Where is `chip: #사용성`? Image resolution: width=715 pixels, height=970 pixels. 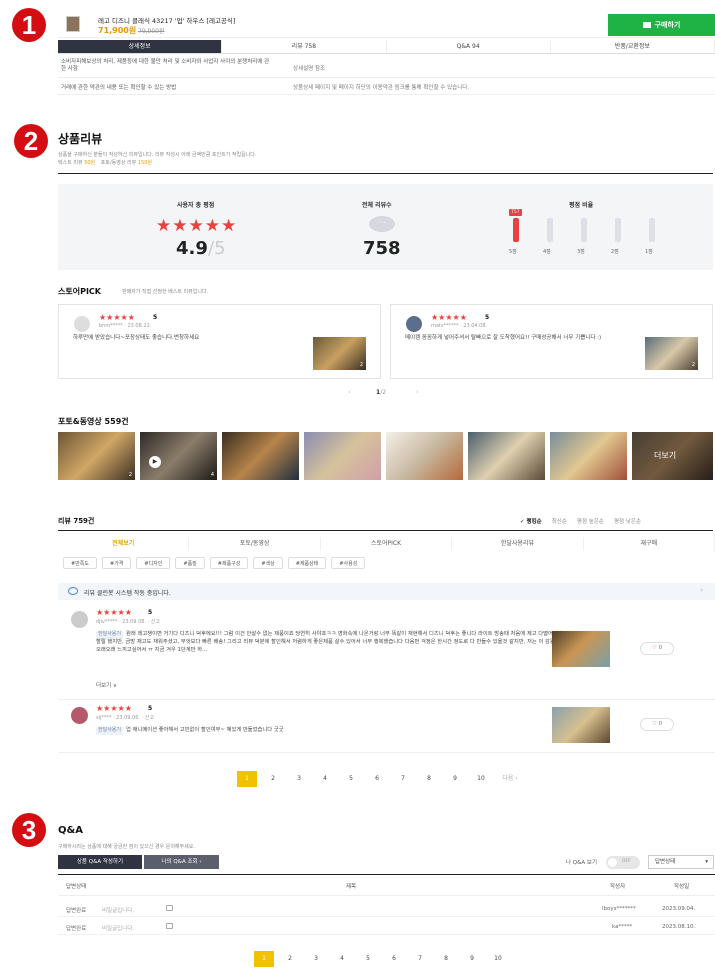
chip: #사용성 is located at coordinates (348, 563).